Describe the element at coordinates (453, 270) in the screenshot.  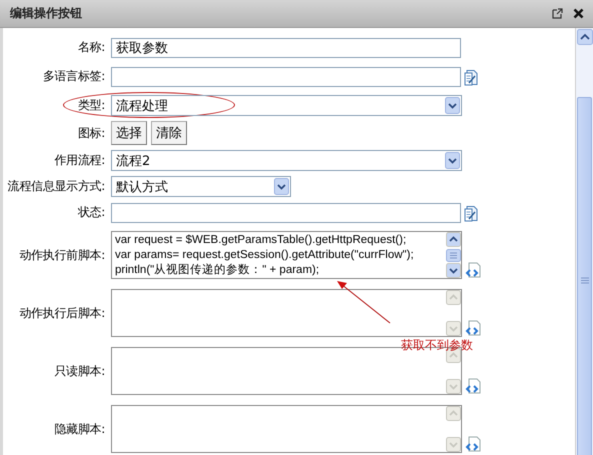
I see `scroll-down-icon` at that location.